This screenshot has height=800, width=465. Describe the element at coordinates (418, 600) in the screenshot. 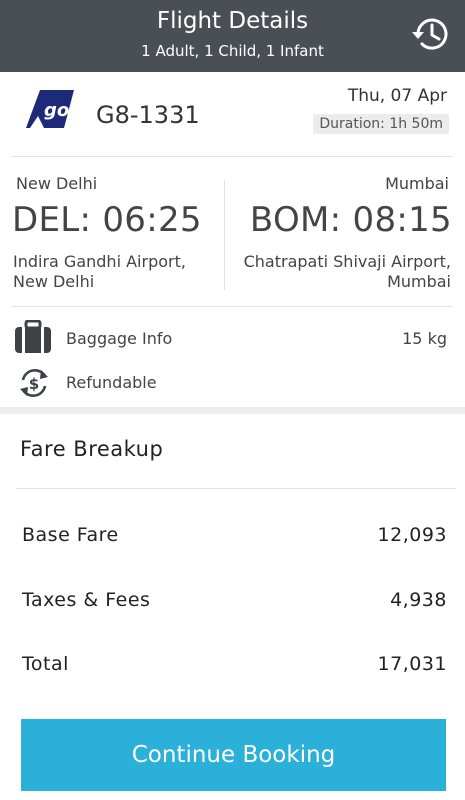

I see `fare-value: 4,938` at that location.